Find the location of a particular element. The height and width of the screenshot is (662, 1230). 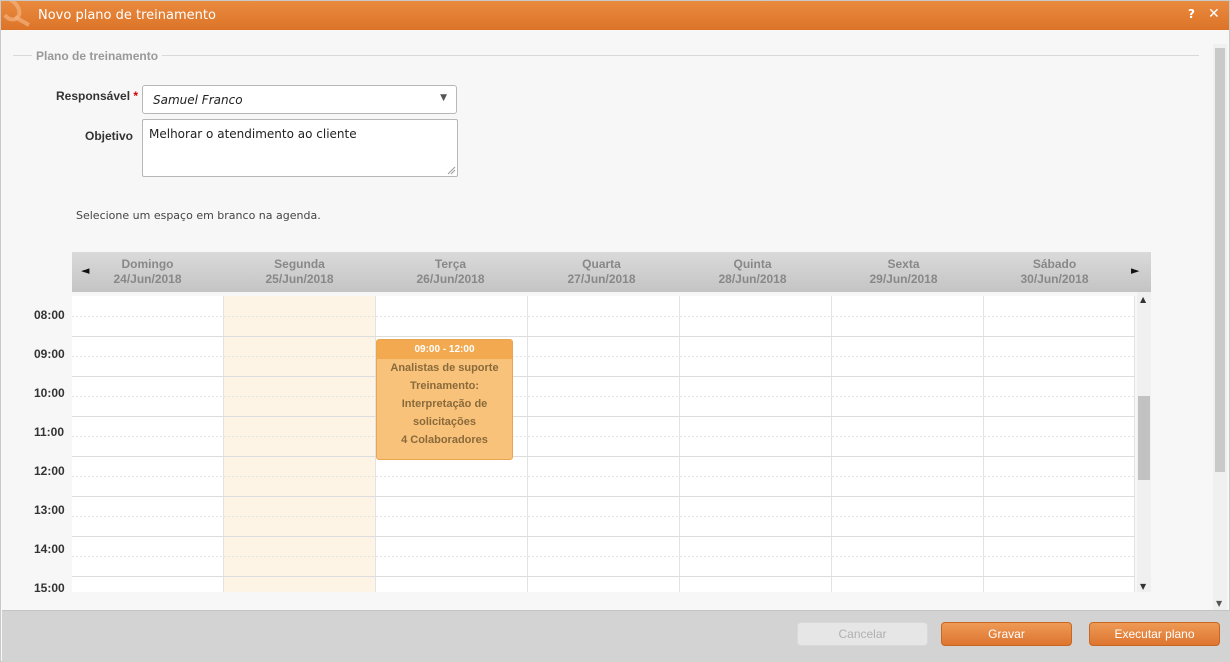

responsavel-label: Responsável * is located at coordinates (97, 96).